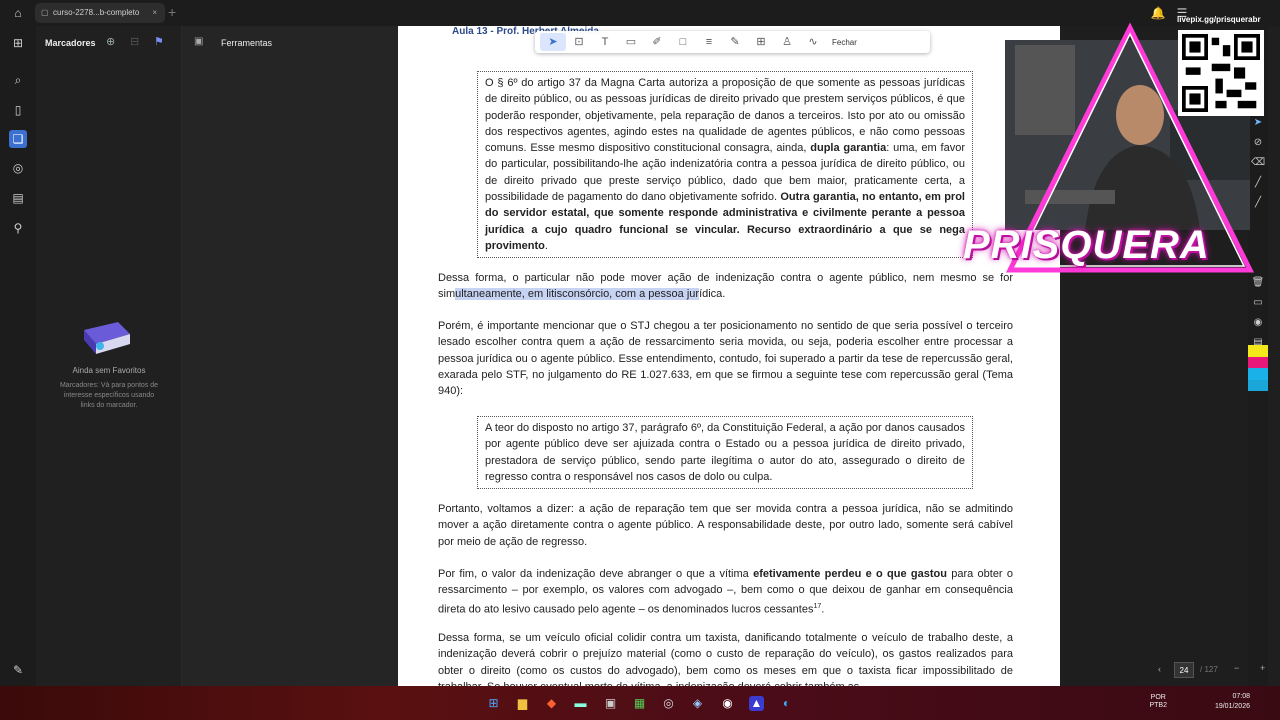  I want to click on sign-icon: ✎, so click(18, 670).